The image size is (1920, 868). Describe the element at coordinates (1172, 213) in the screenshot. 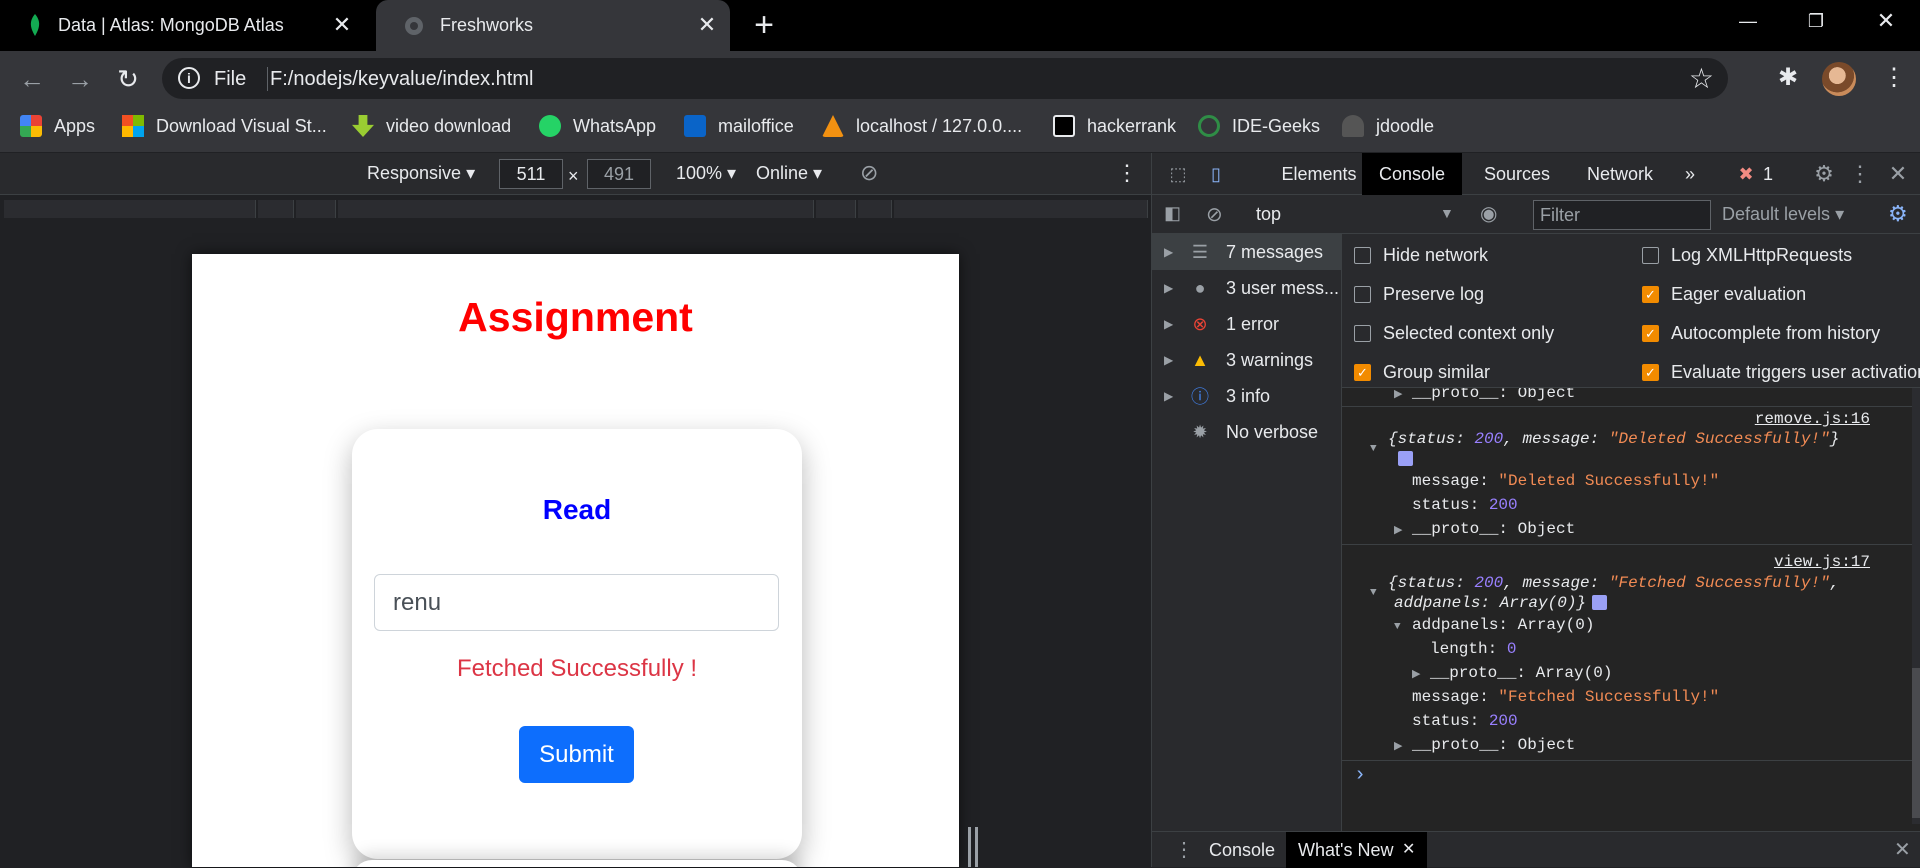

I see `sidebar-toggle-icon: ◧` at that location.